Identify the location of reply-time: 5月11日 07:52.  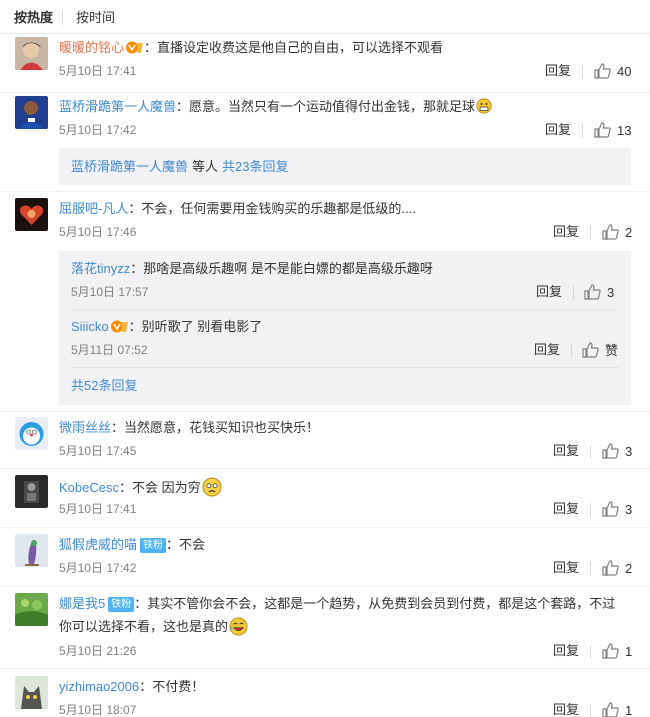
(109, 350).